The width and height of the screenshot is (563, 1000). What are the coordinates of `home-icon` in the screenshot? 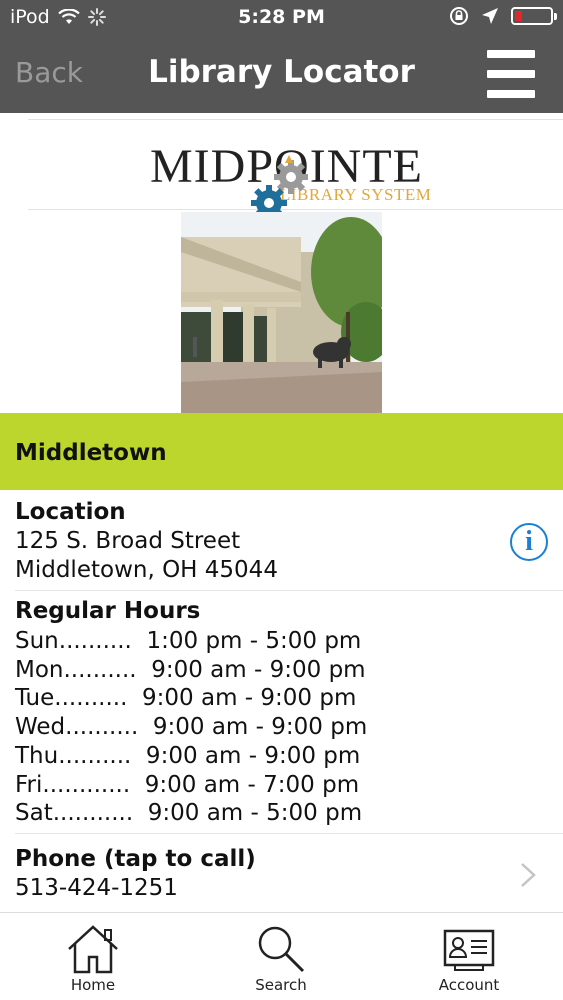 It's located at (93, 949).